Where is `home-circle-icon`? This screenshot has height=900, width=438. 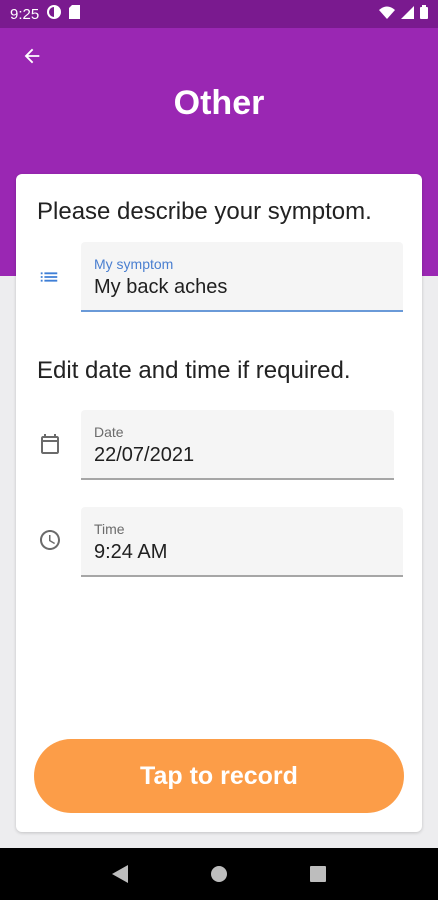
home-circle-icon is located at coordinates (218, 874).